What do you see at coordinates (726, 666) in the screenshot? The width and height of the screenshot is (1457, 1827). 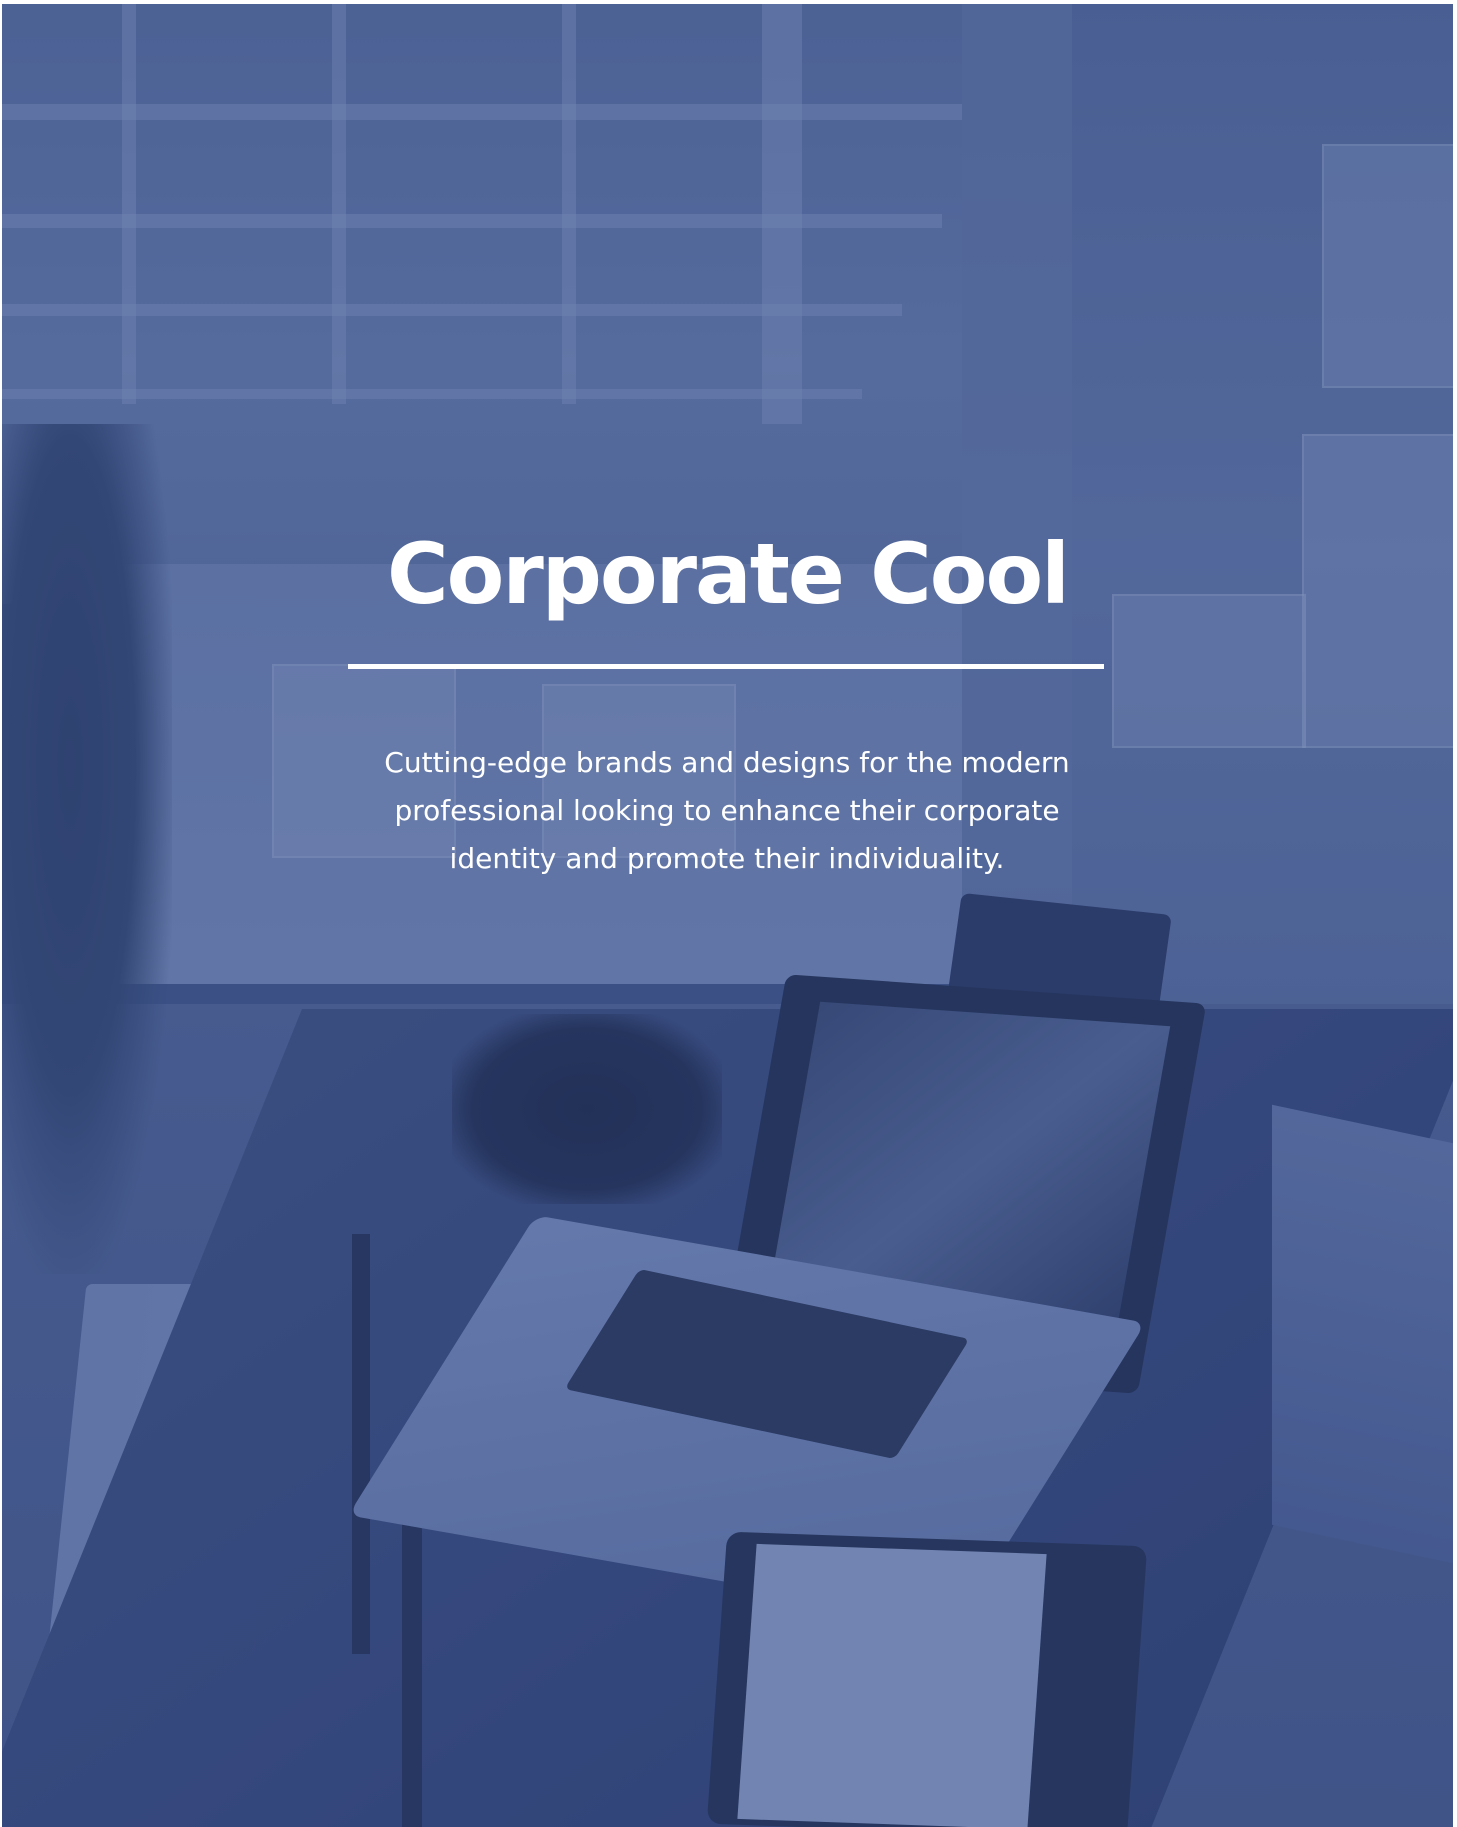 I see `title-divider` at bounding box center [726, 666].